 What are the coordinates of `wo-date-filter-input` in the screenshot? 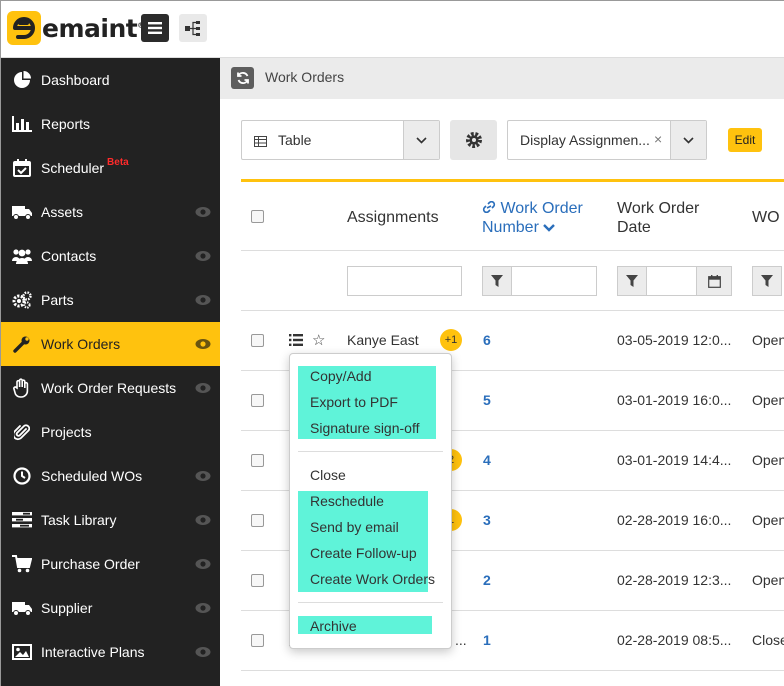 It's located at (671, 281).